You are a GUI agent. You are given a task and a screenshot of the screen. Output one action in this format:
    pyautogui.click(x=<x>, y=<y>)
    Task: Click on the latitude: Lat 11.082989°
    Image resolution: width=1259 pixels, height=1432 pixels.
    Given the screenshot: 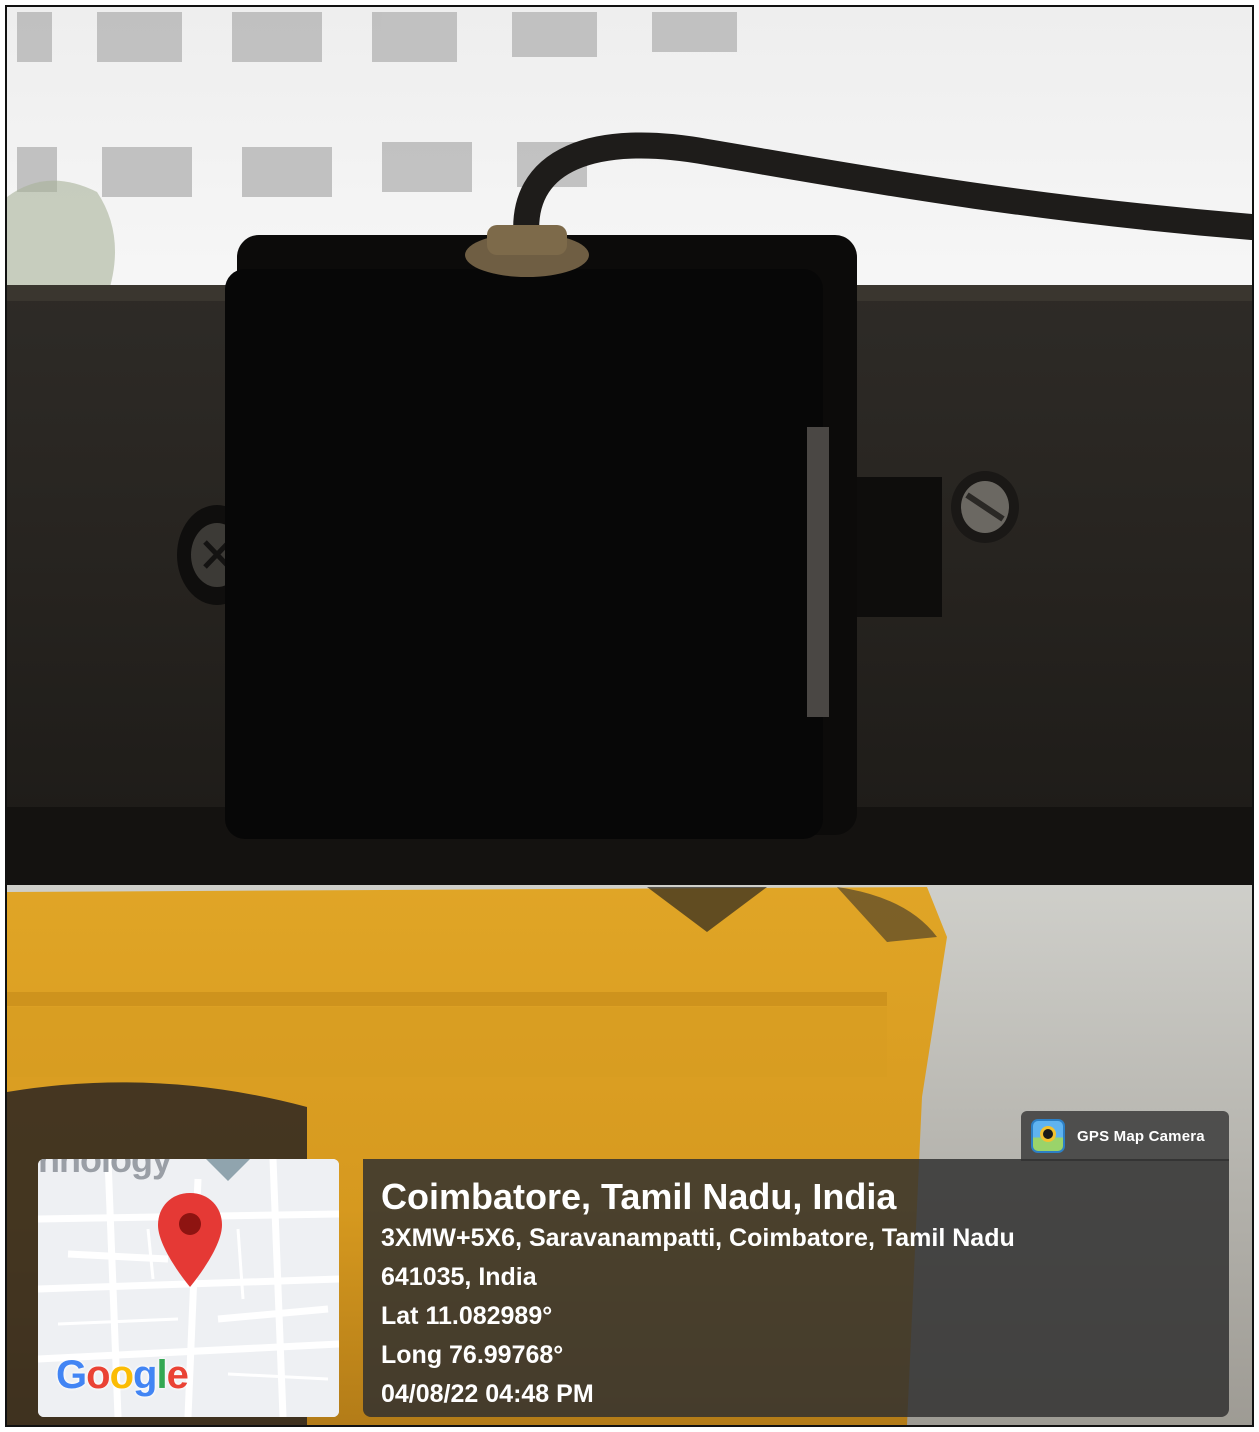 What is the action you would take?
    pyautogui.click(x=467, y=1316)
    